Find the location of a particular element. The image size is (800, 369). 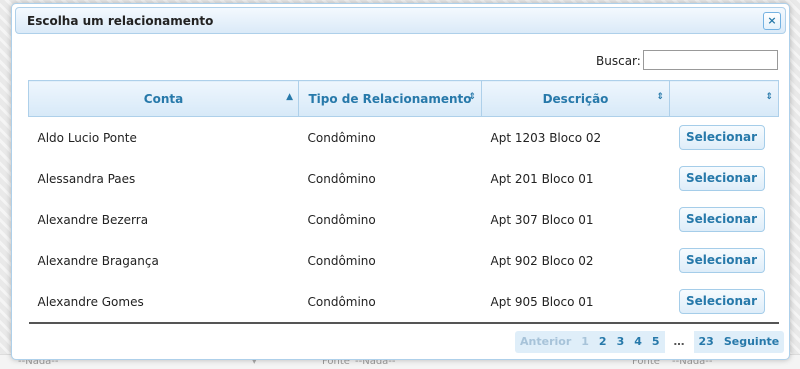

dialog-titlebar: Escolha um relacionamento × is located at coordinates (400, 20).